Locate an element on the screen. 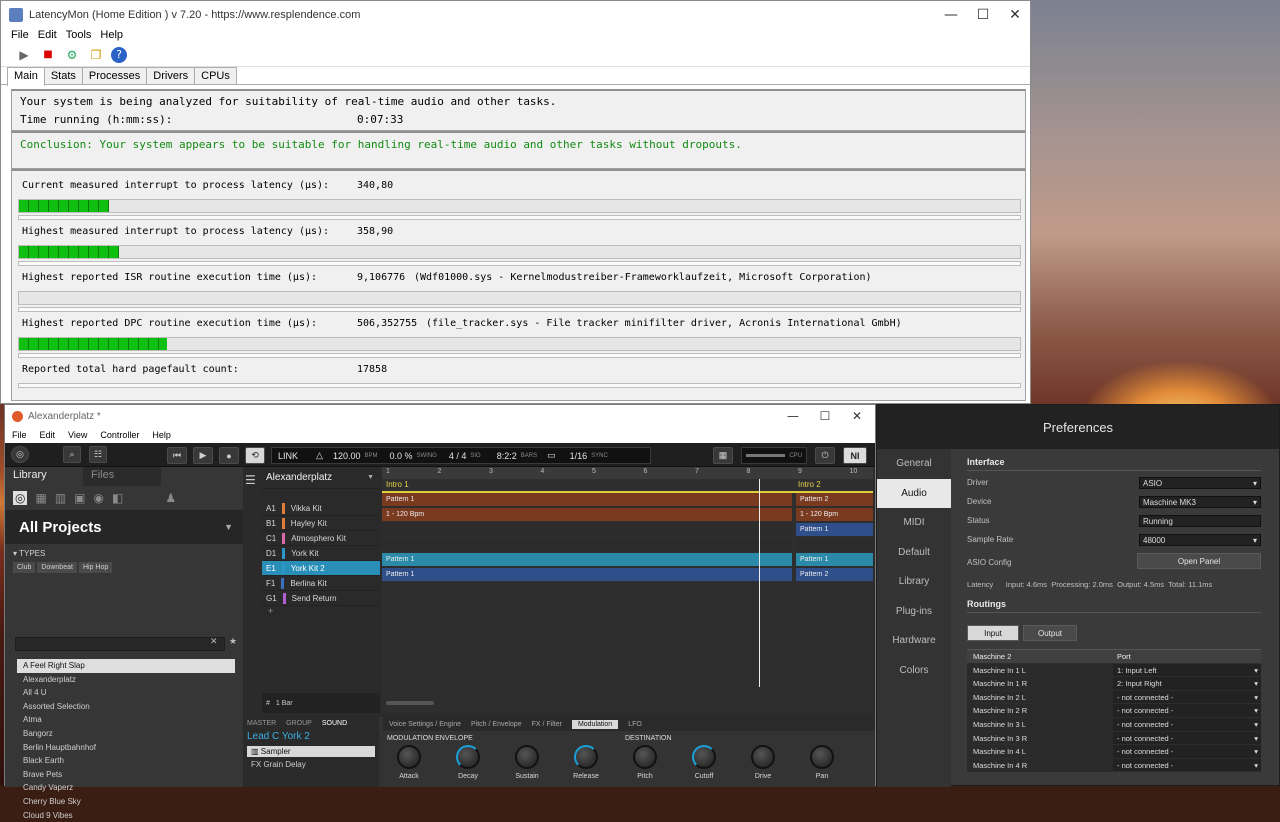 This screenshot has height=822, width=1280. table-row: Maschine In 4 R - not connected - ▾ is located at coordinates (1114, 765).